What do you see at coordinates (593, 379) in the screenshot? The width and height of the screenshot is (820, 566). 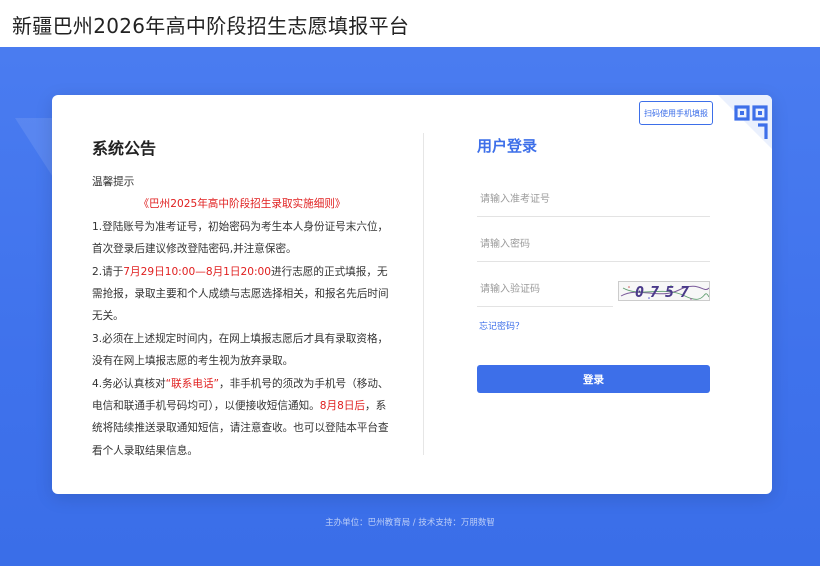 I see `login-button: 登录` at bounding box center [593, 379].